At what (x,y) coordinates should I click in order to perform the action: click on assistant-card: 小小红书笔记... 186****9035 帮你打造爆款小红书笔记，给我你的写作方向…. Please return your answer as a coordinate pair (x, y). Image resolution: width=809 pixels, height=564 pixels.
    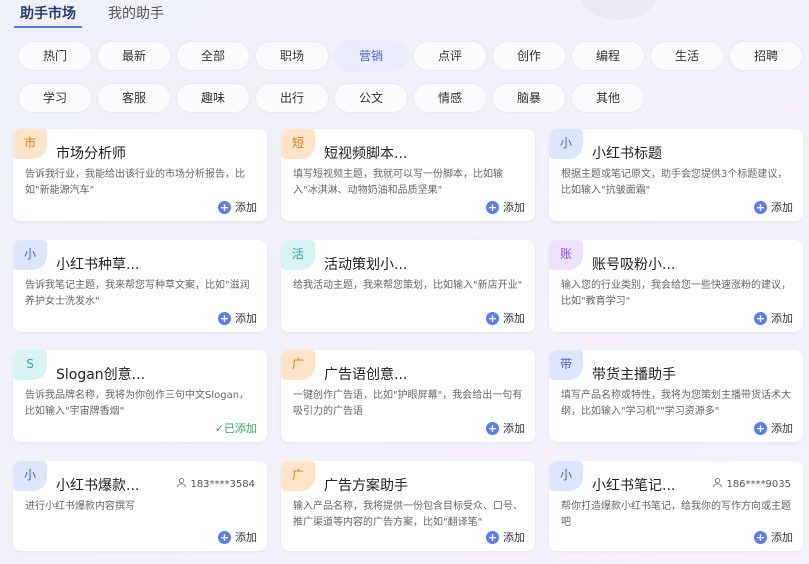
    Looking at the image, I should click on (676, 506).